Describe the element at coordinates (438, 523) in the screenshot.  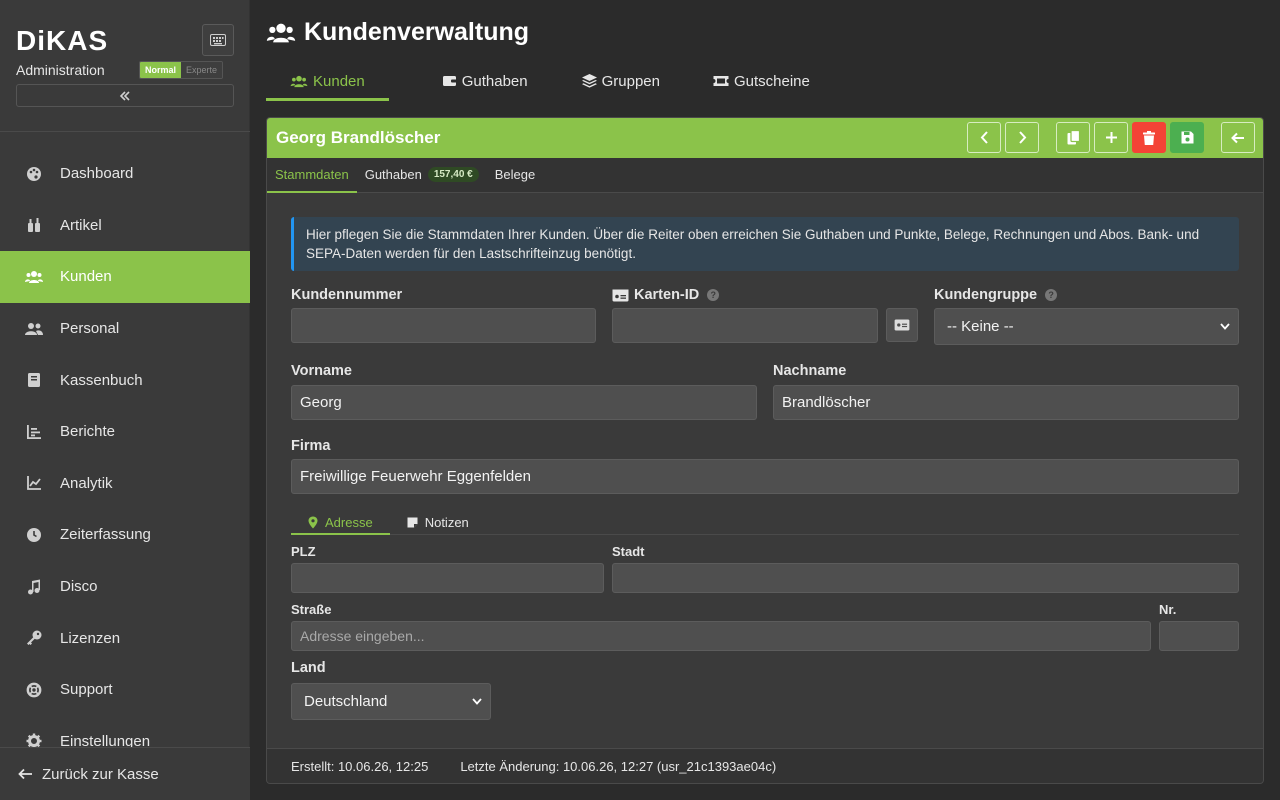
I see `tab-notizen: Notizen` at that location.